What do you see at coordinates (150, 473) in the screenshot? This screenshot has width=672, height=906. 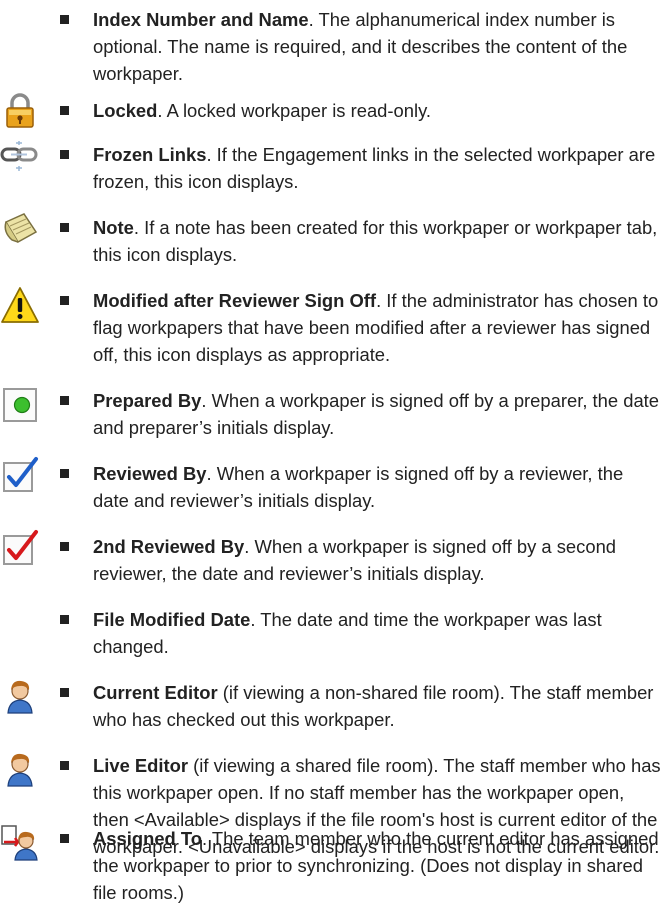 I see `item-term: Reviewed By` at bounding box center [150, 473].